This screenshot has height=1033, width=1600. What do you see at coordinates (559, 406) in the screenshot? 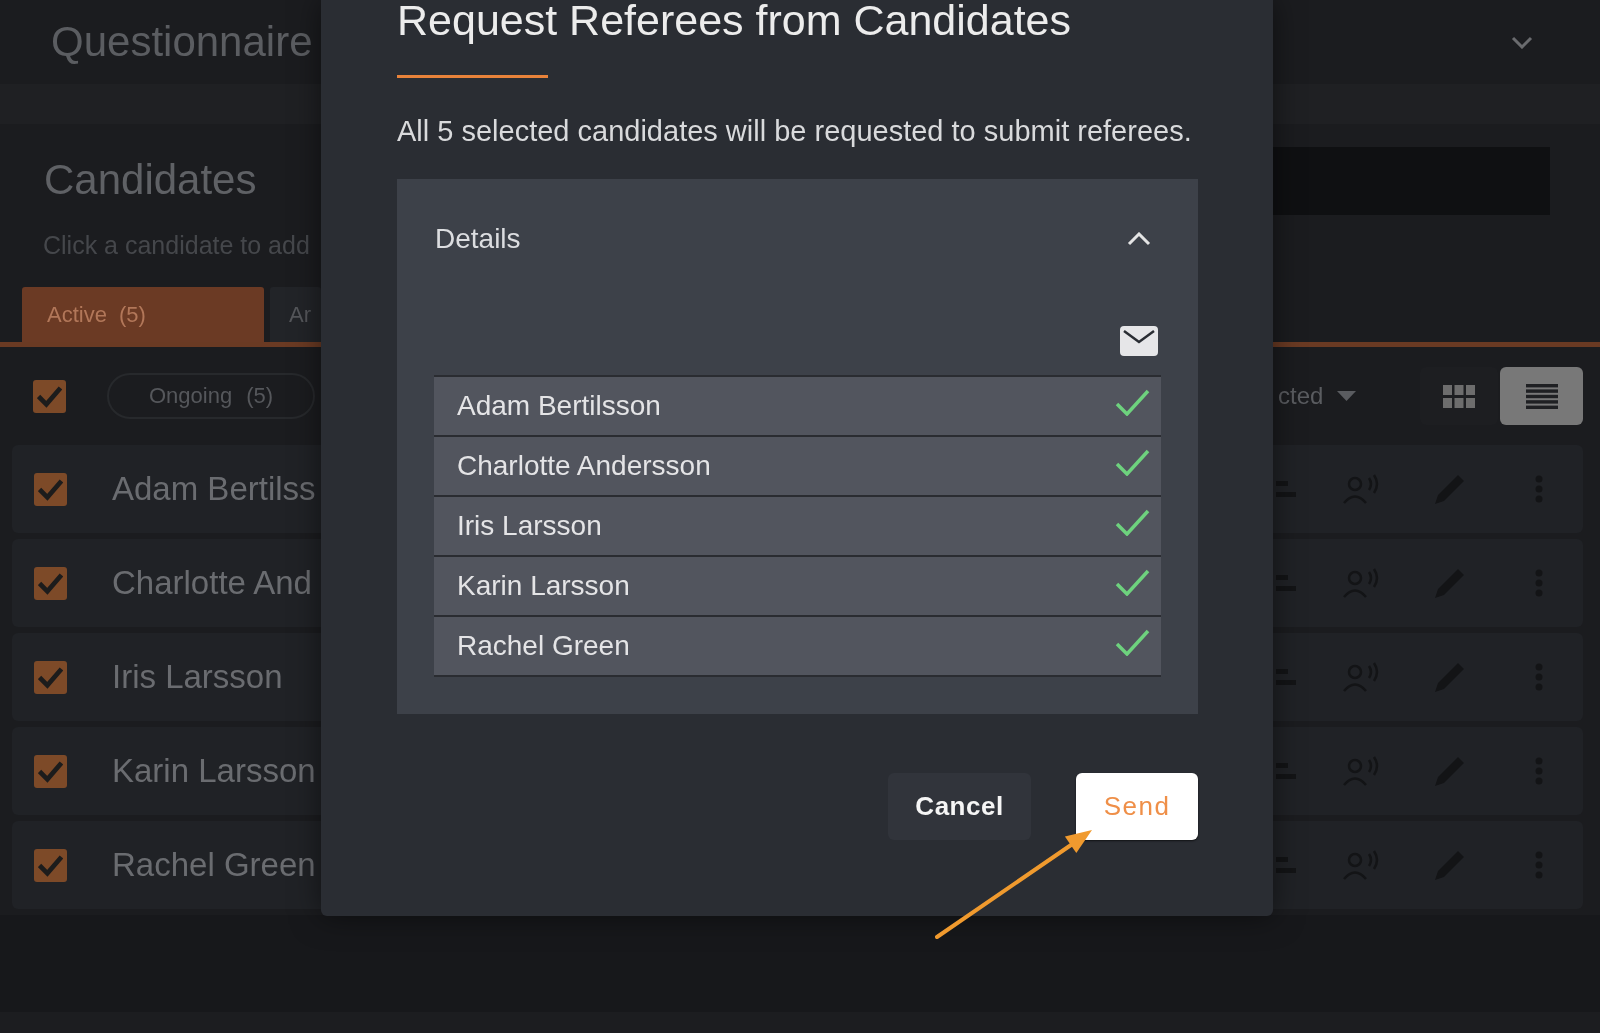
I see `recipient-name: Adam Bertilsson` at bounding box center [559, 406].